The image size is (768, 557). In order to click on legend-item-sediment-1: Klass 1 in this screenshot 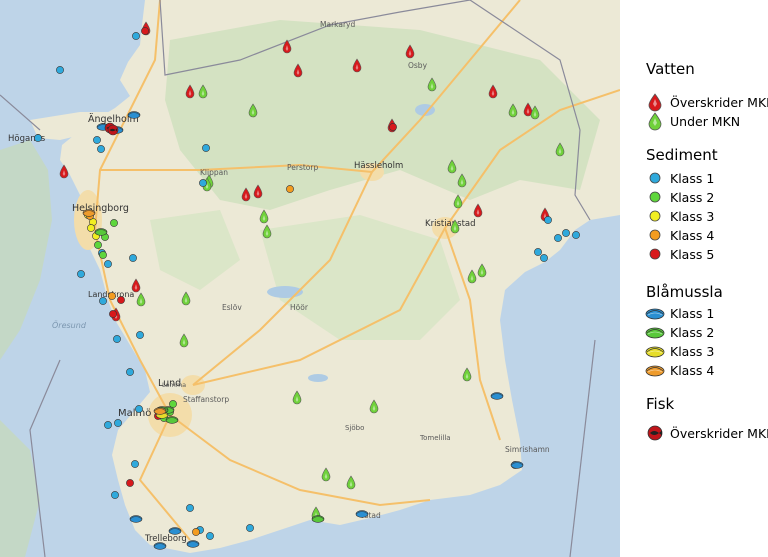, I will do `click(678, 178)`.